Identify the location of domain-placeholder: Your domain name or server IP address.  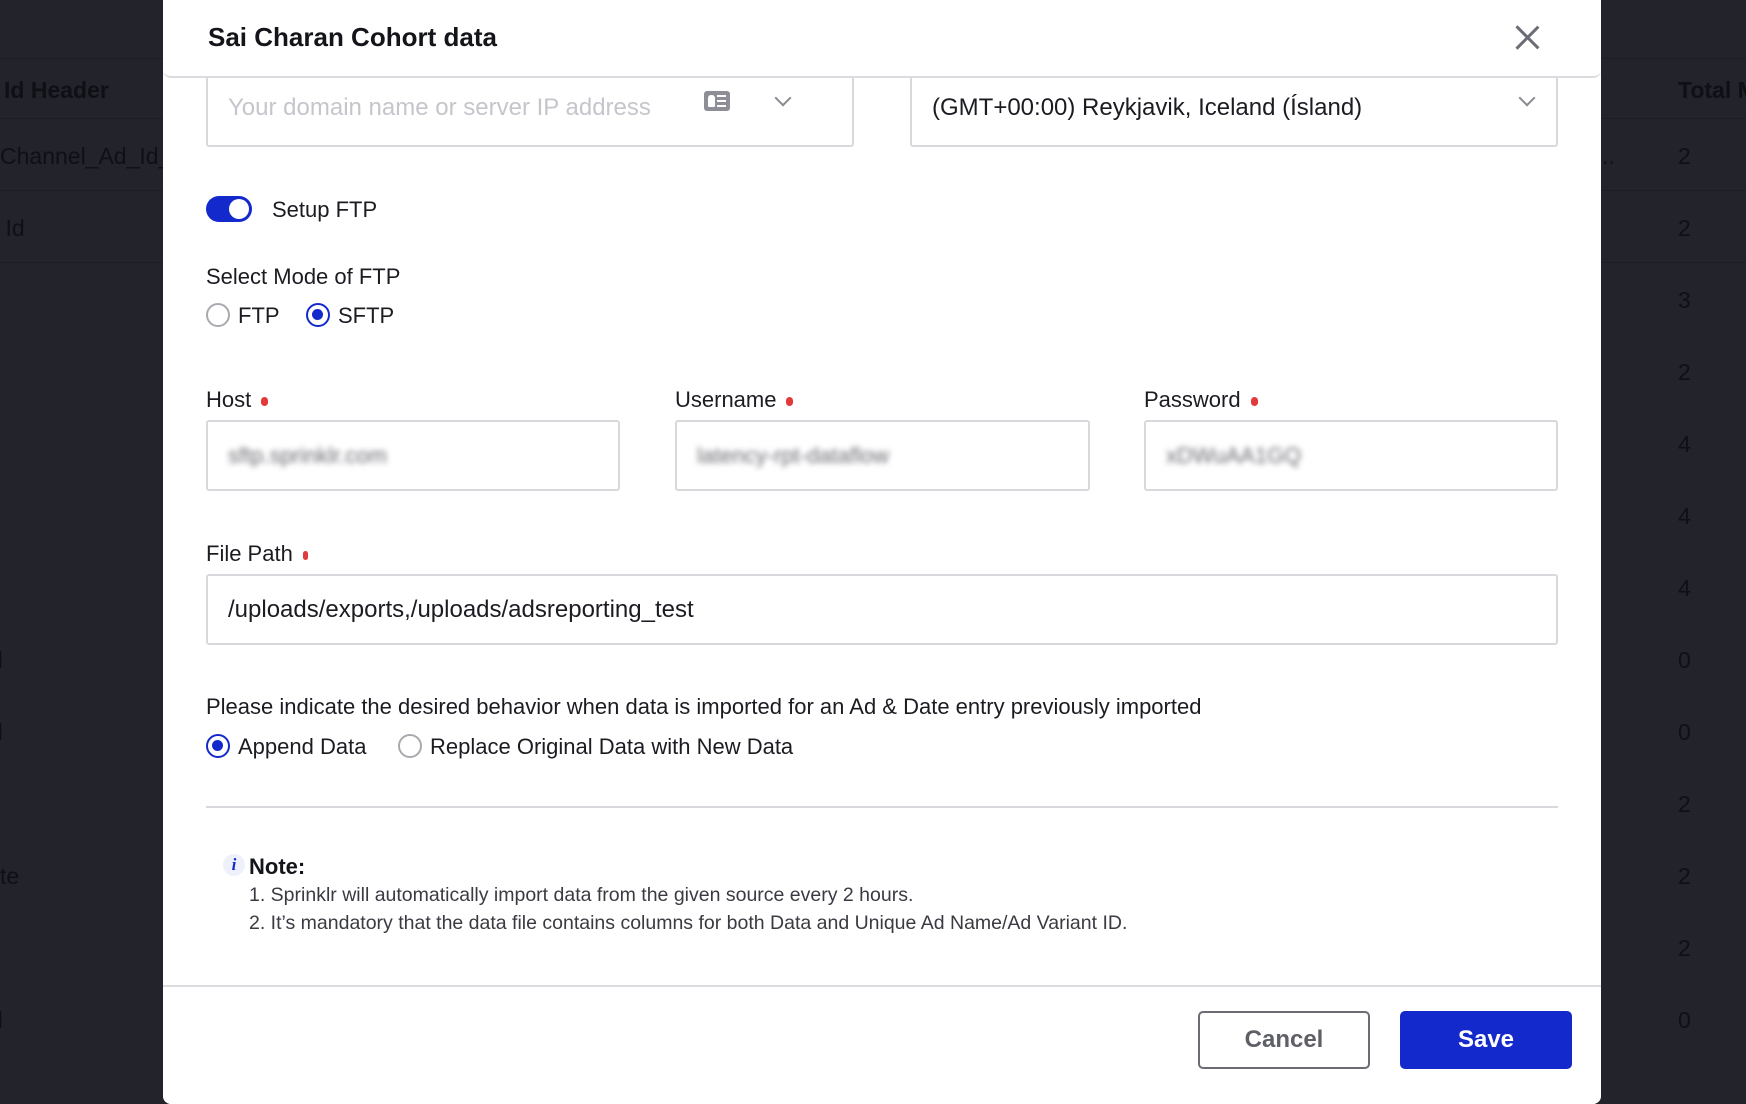
(439, 107).